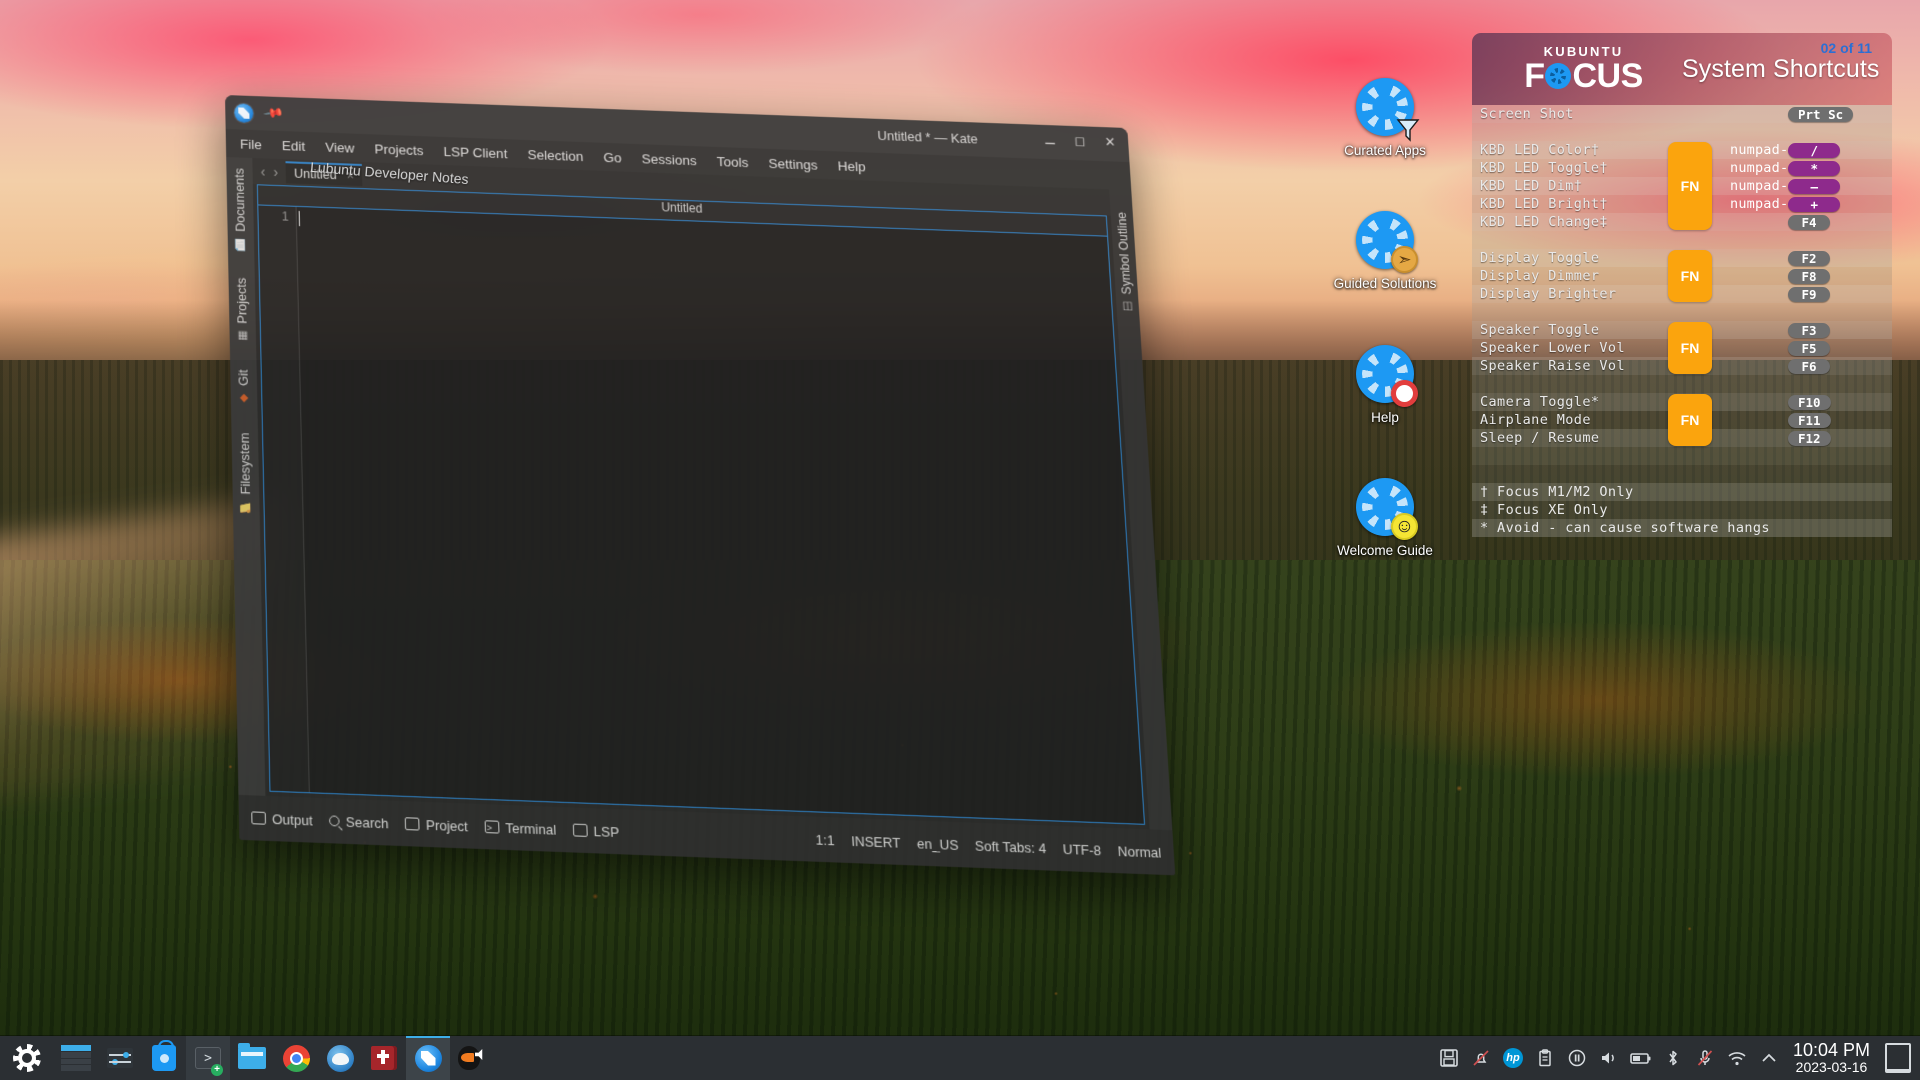 The image size is (1920, 1080). Describe the element at coordinates (240, 209) in the screenshot. I see `sidebar-tab-documents: 📄 Documents` at that location.